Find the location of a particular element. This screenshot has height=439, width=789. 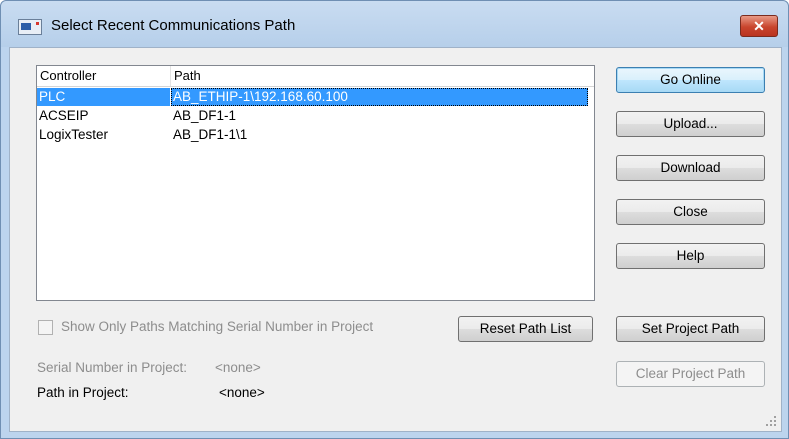

list-header: Controller Path is located at coordinates (315, 76).